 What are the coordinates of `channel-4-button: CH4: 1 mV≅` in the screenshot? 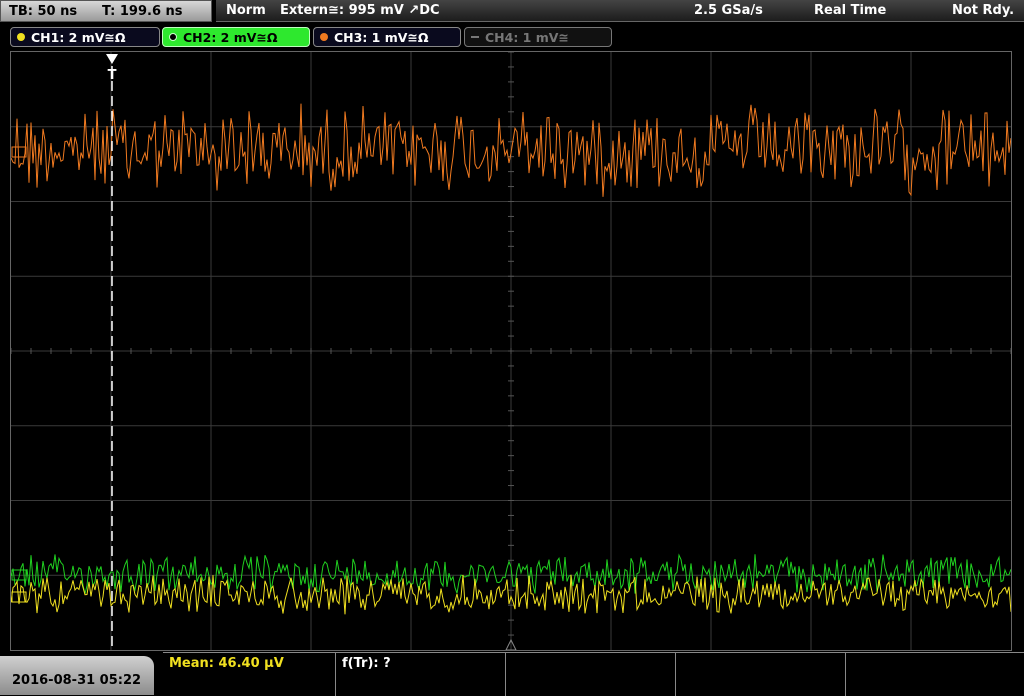 It's located at (538, 37).